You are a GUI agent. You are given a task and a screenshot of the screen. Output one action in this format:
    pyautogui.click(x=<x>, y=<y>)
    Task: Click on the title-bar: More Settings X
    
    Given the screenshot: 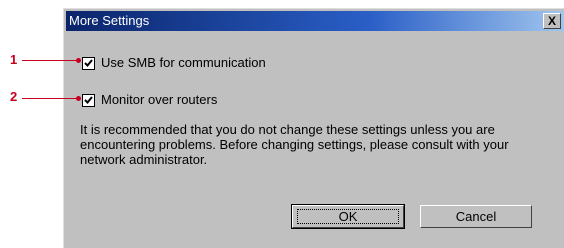 What is the action you would take?
    pyautogui.click(x=315, y=21)
    